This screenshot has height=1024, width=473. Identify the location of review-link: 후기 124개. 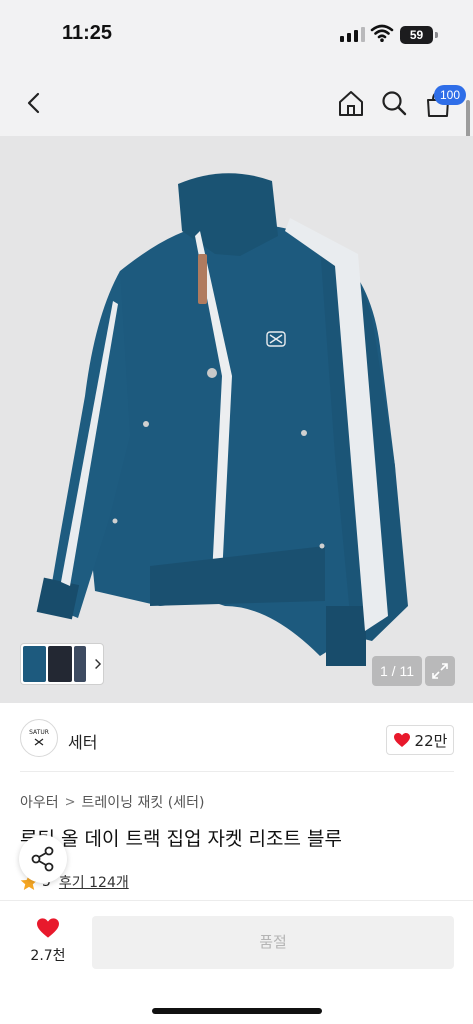
(94, 882).